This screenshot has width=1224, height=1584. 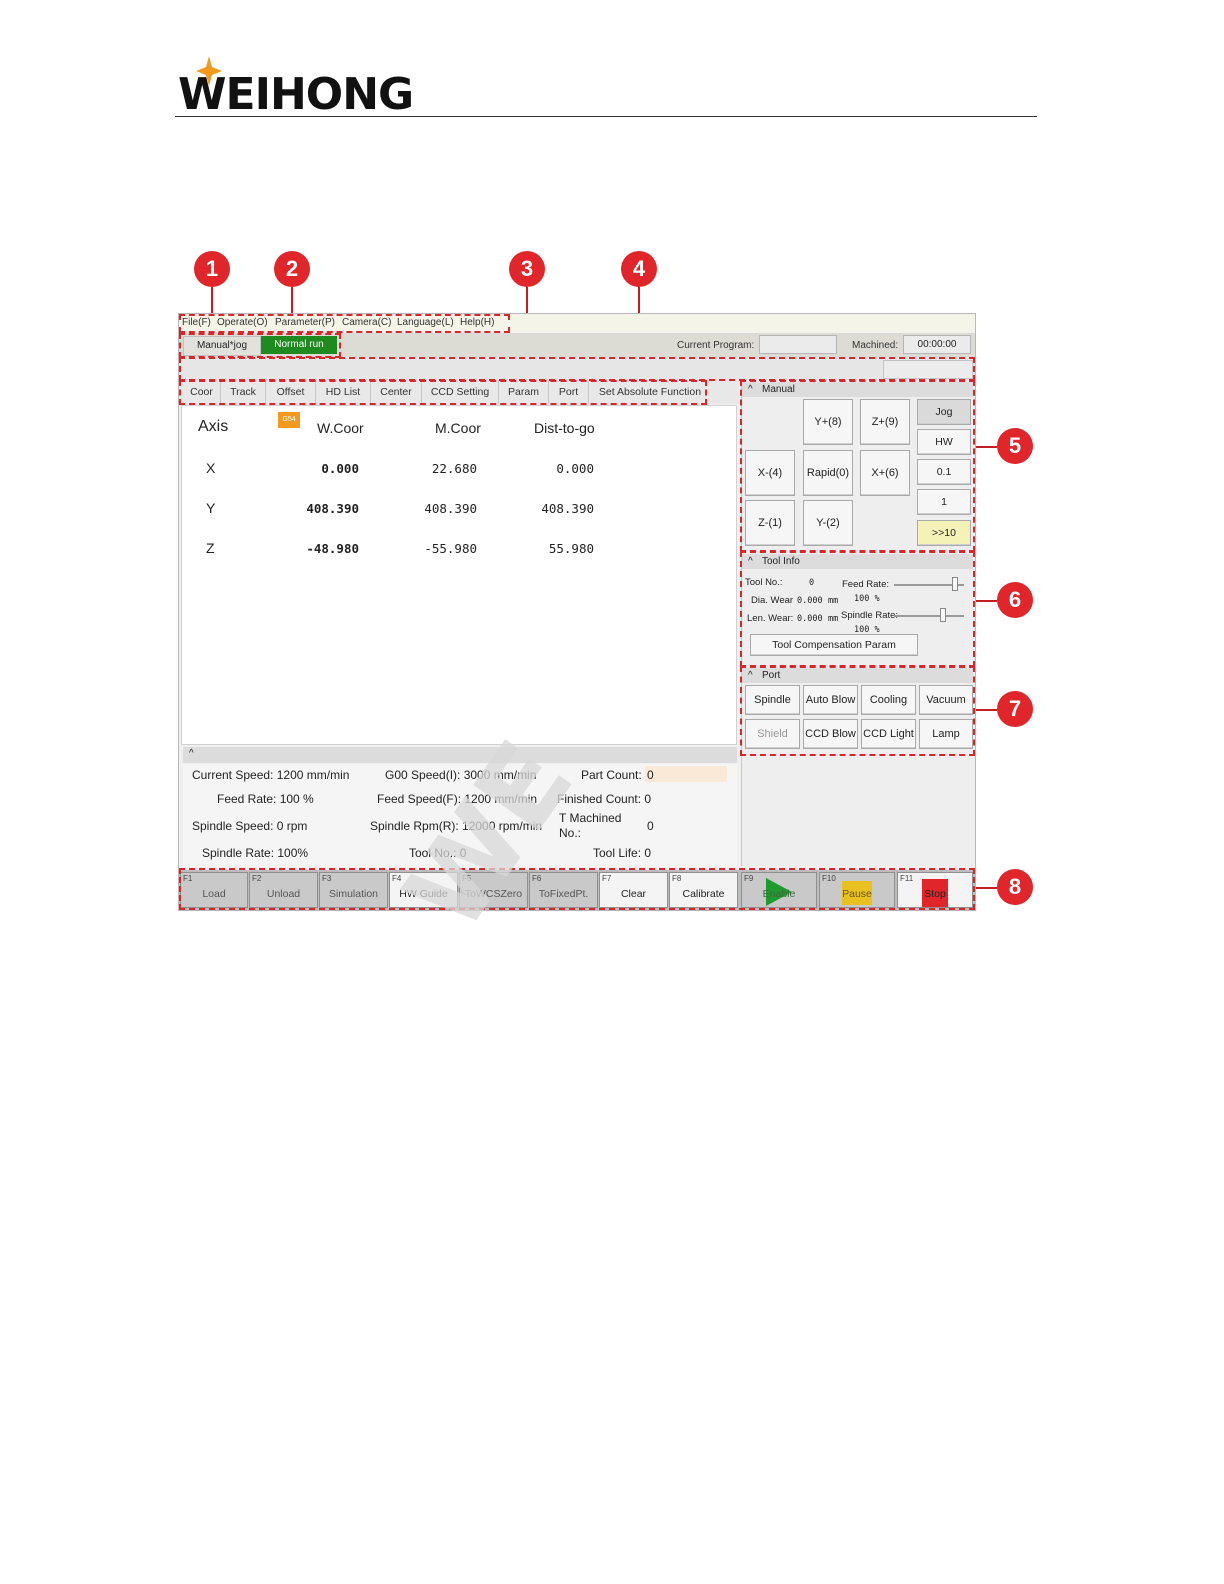 What do you see at coordinates (633, 890) in the screenshot?
I see `f7-clear-button: F7 Clear` at bounding box center [633, 890].